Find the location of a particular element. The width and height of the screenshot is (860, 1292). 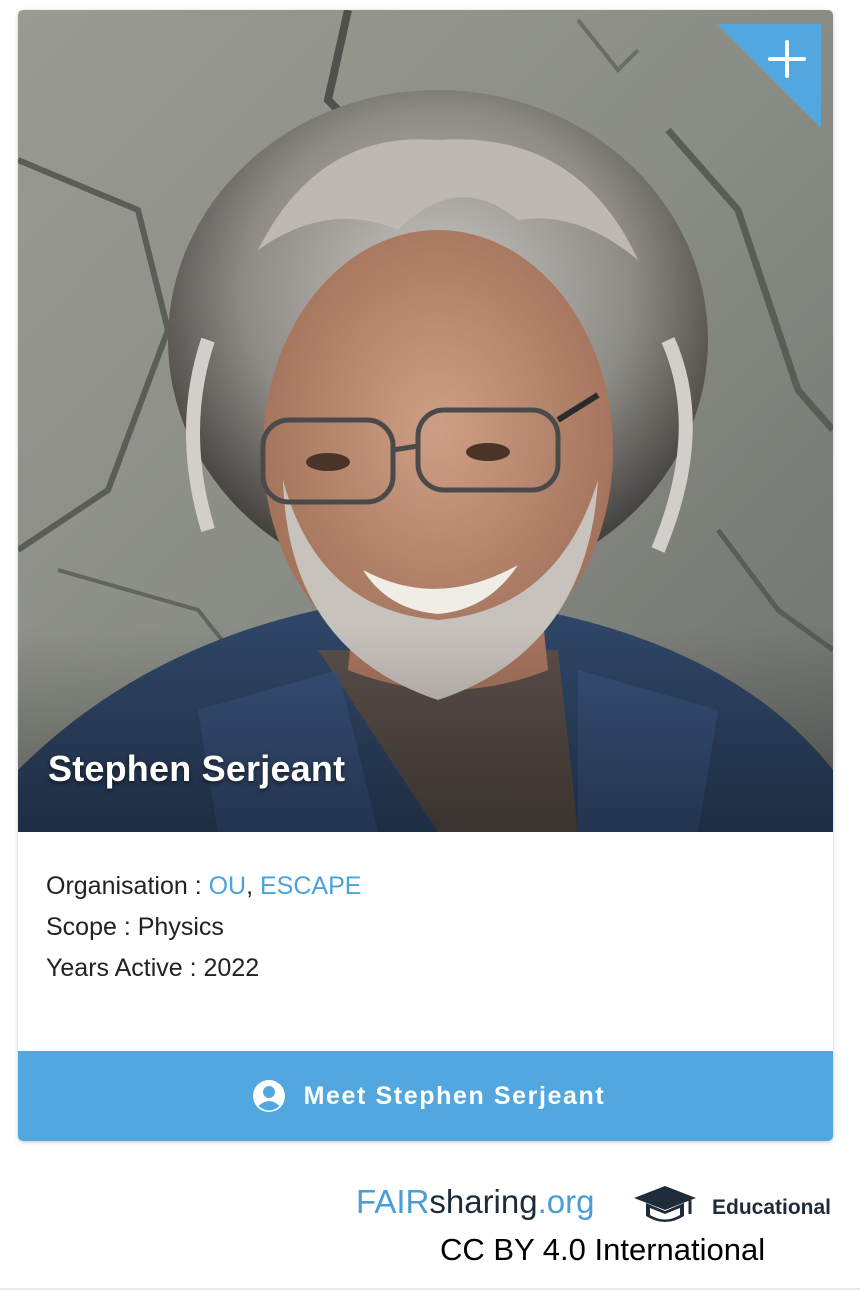

brand-org: .org is located at coordinates (566, 1201).